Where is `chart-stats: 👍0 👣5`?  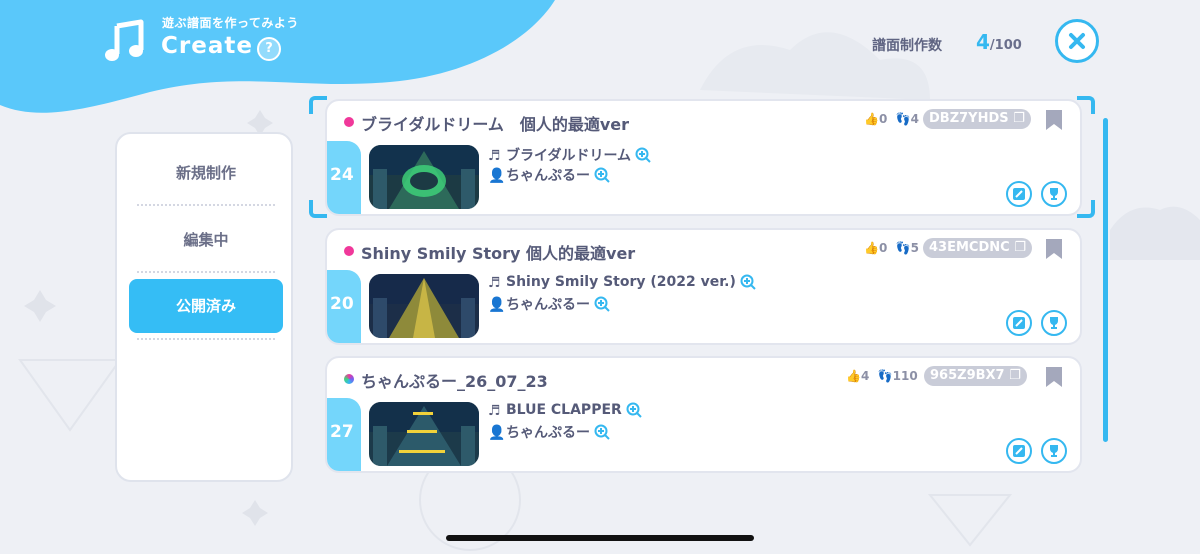
chart-stats: 👍0 👣5 is located at coordinates (891, 248).